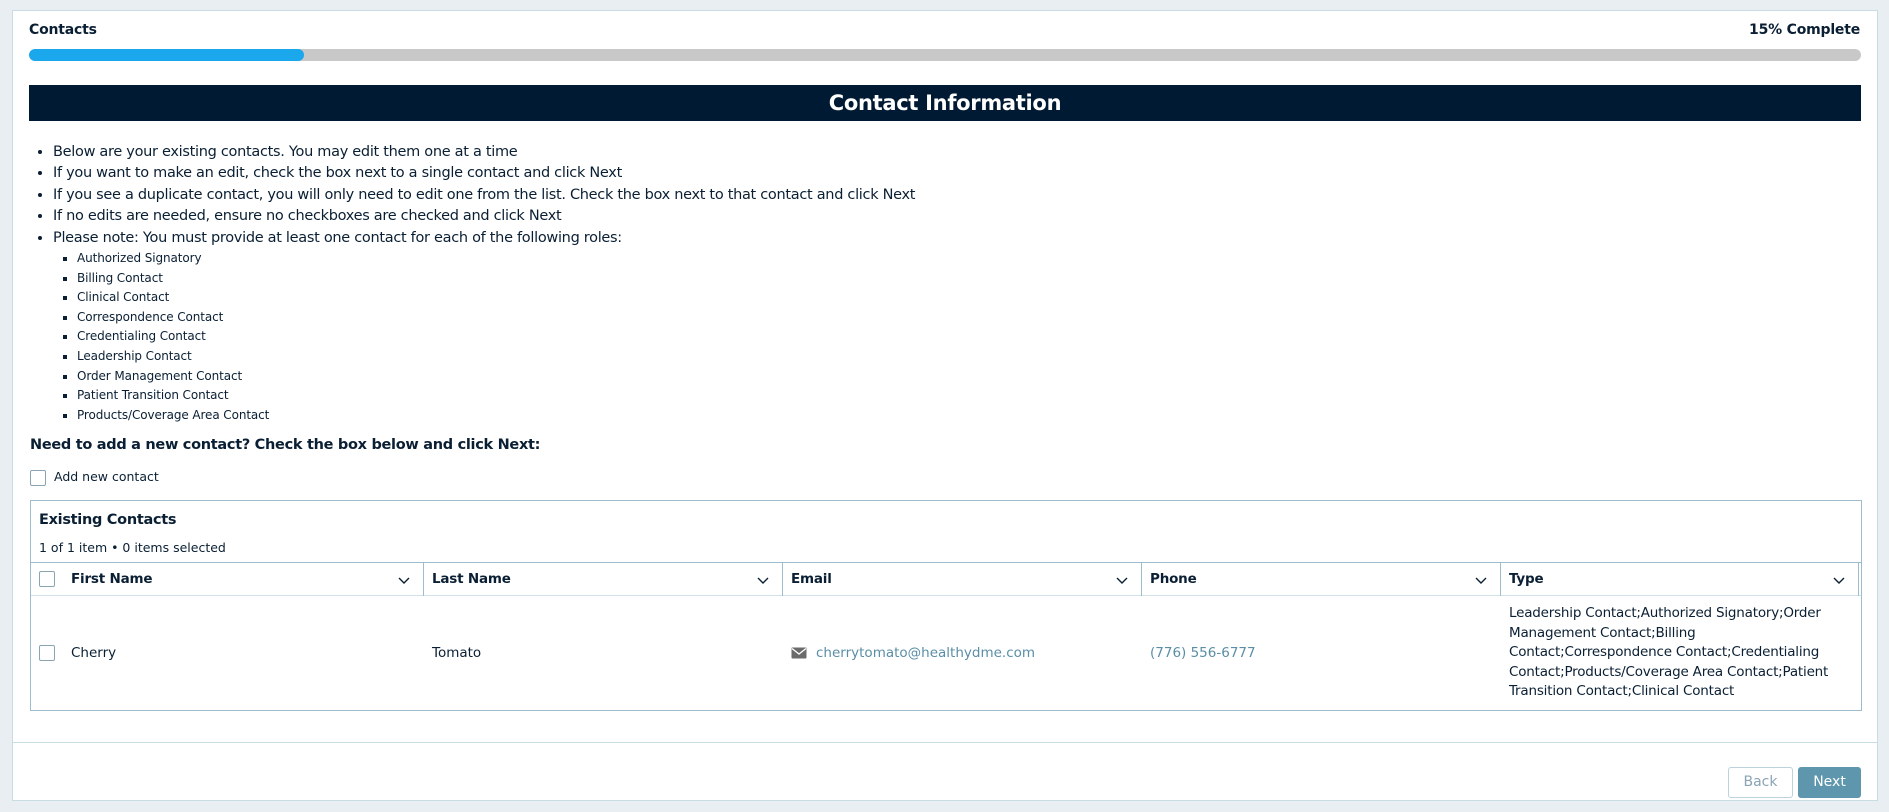 The height and width of the screenshot is (812, 1889). Describe the element at coordinates (166, 55) in the screenshot. I see `progress-bar-fill` at that location.